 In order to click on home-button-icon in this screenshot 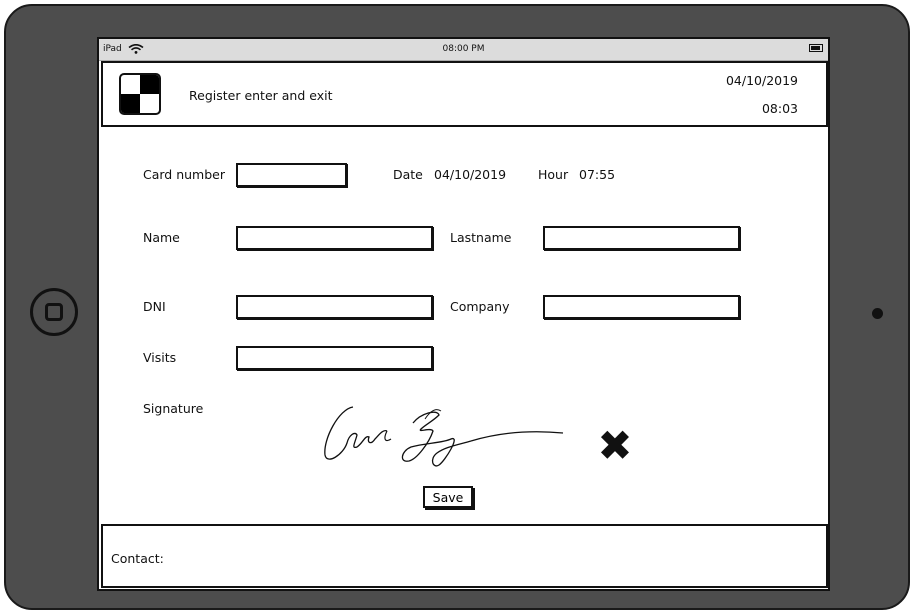, I will do `click(54, 312)`.